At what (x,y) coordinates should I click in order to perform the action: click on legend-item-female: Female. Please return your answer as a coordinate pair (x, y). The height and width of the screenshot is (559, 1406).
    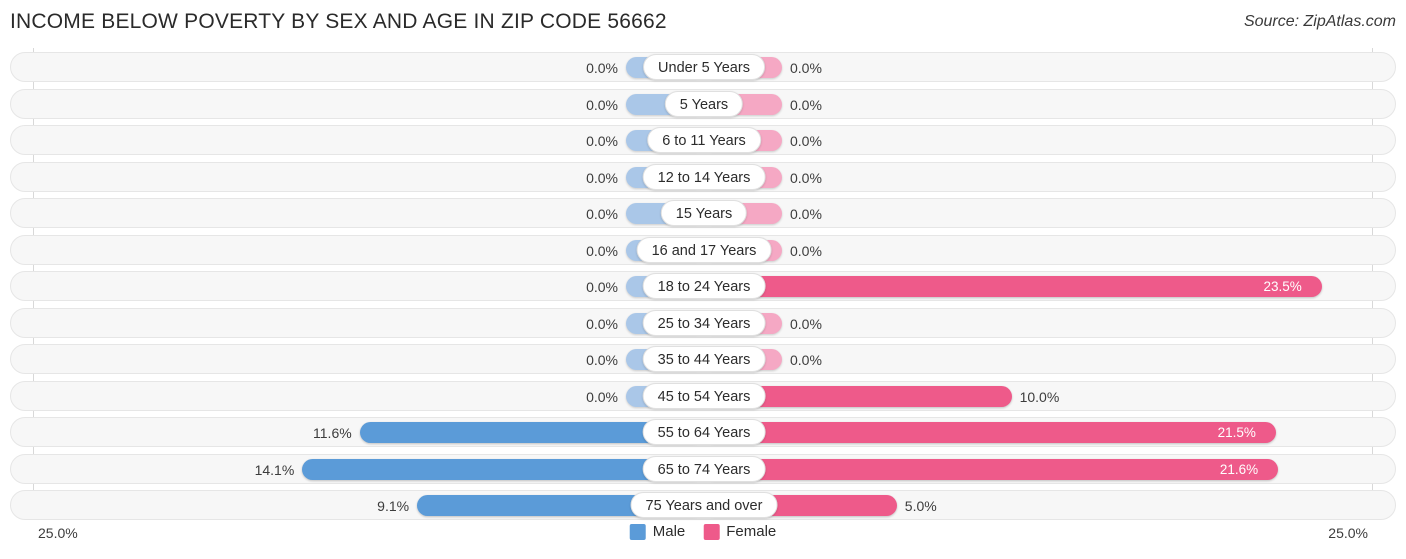
    Looking at the image, I should click on (739, 531).